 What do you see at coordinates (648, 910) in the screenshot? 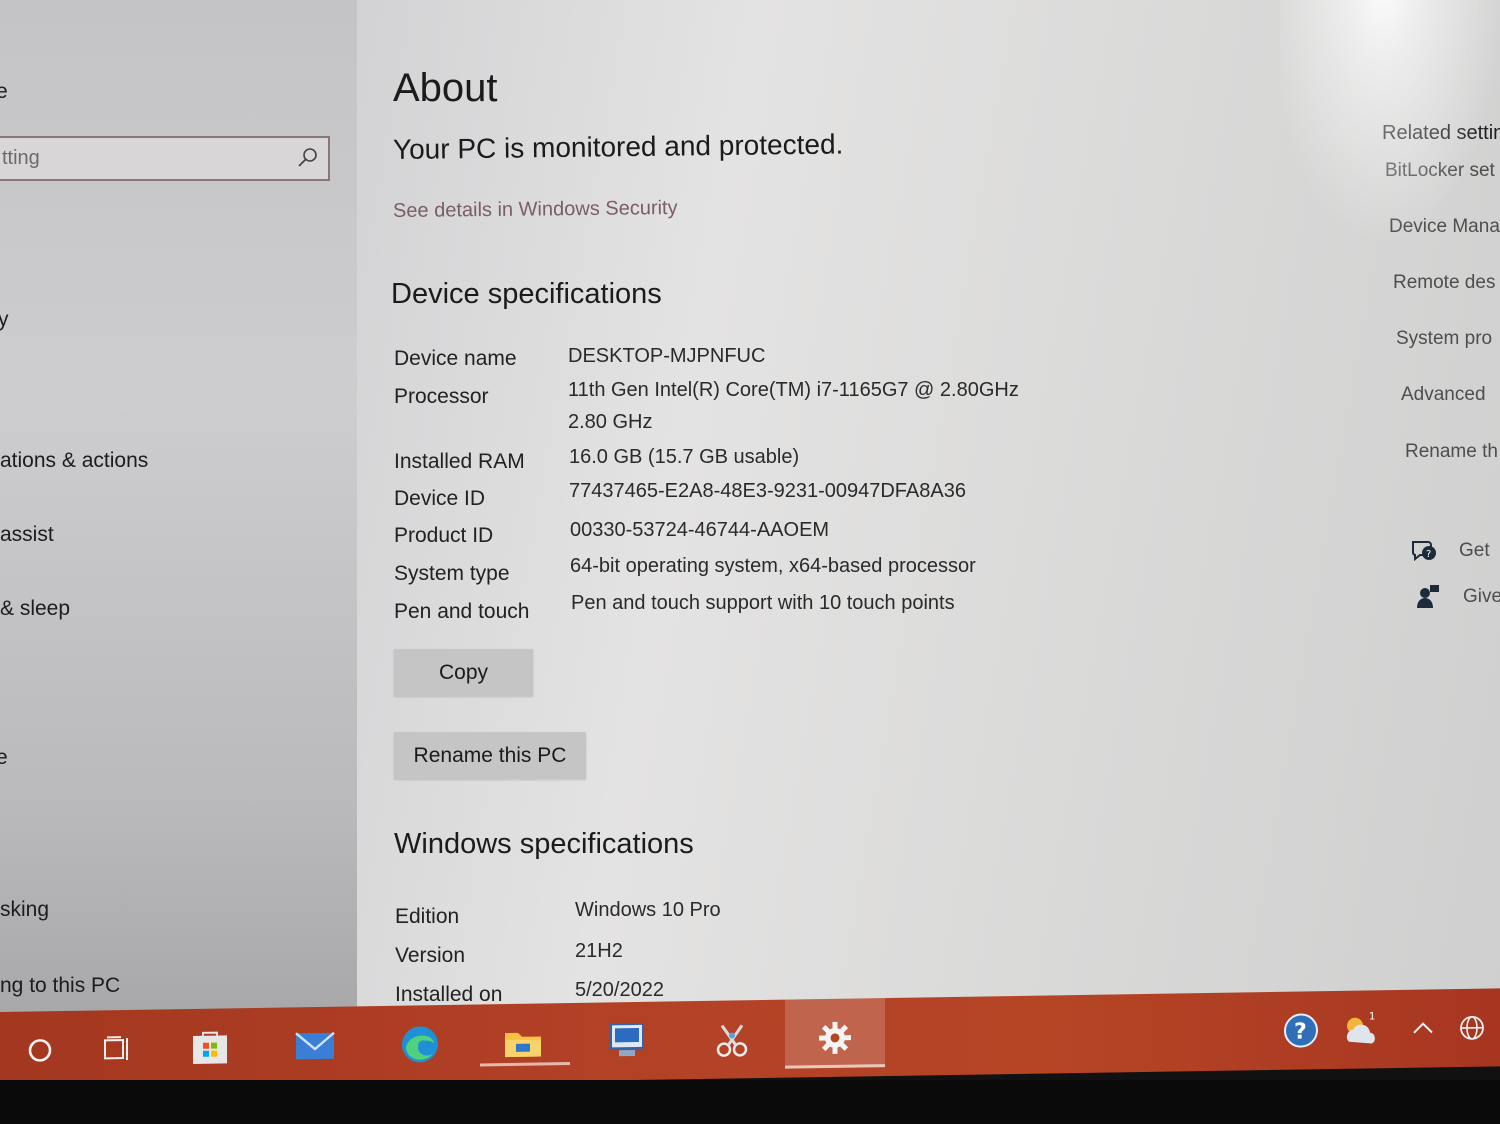
I see `spec-value: Windows 10 Pro` at bounding box center [648, 910].